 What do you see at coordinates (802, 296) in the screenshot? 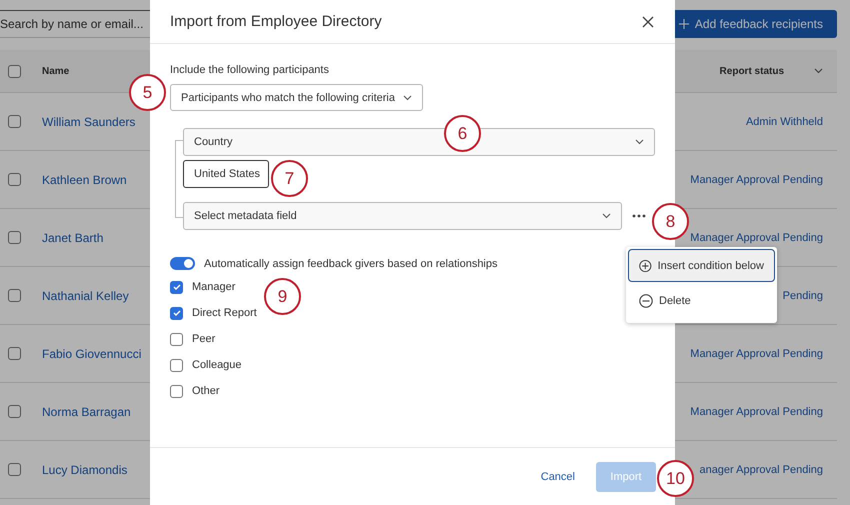
I see `report-status-link: Pending` at bounding box center [802, 296].